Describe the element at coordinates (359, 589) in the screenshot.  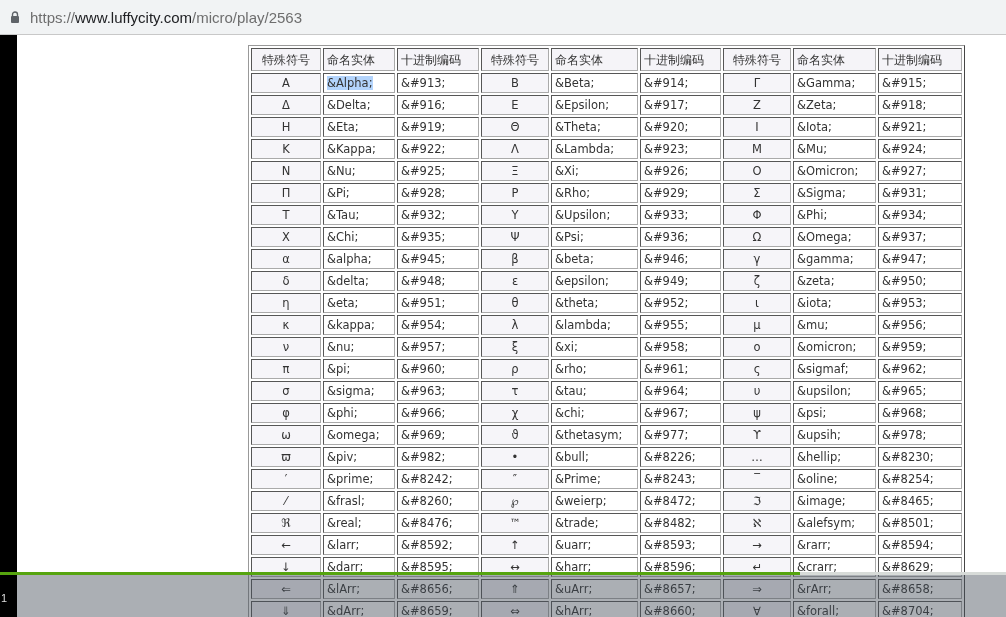
I see `entity-cell: &lArr;` at that location.